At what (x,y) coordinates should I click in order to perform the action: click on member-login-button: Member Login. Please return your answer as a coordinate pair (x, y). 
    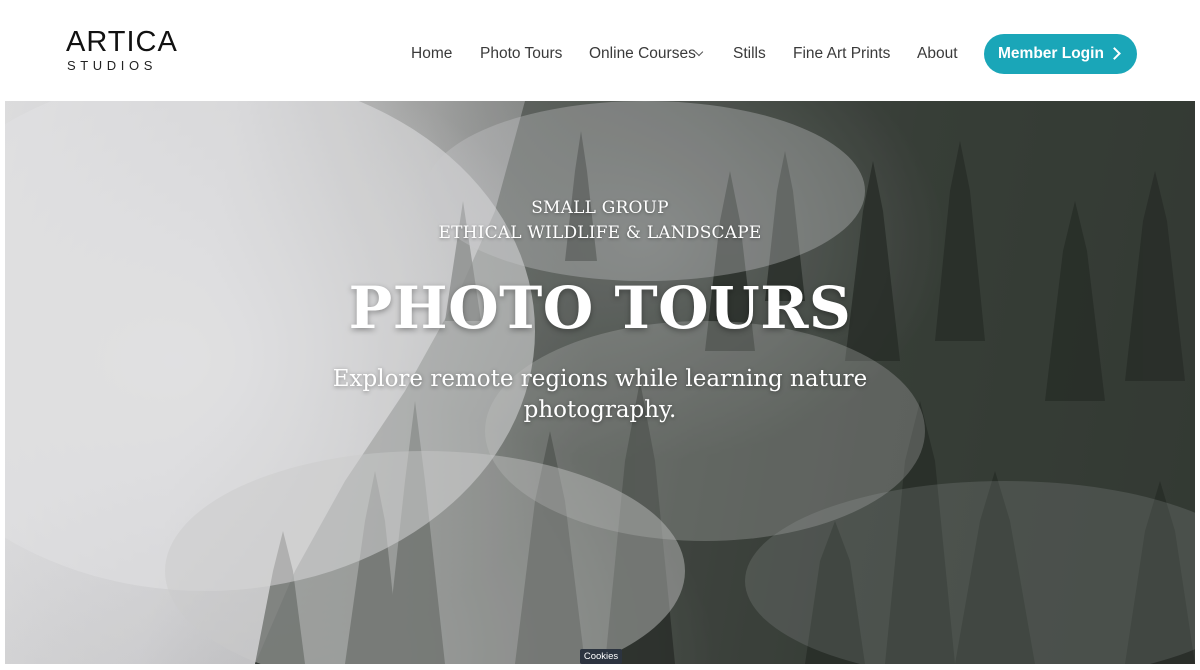
    Looking at the image, I should click on (1060, 54).